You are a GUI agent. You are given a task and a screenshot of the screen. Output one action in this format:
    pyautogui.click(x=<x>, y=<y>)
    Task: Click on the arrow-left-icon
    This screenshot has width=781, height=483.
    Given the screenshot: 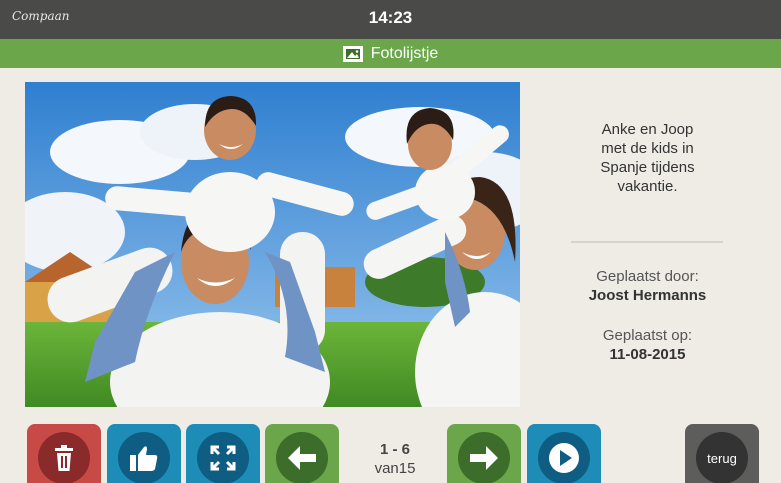 What is the action you would take?
    pyautogui.click(x=302, y=458)
    